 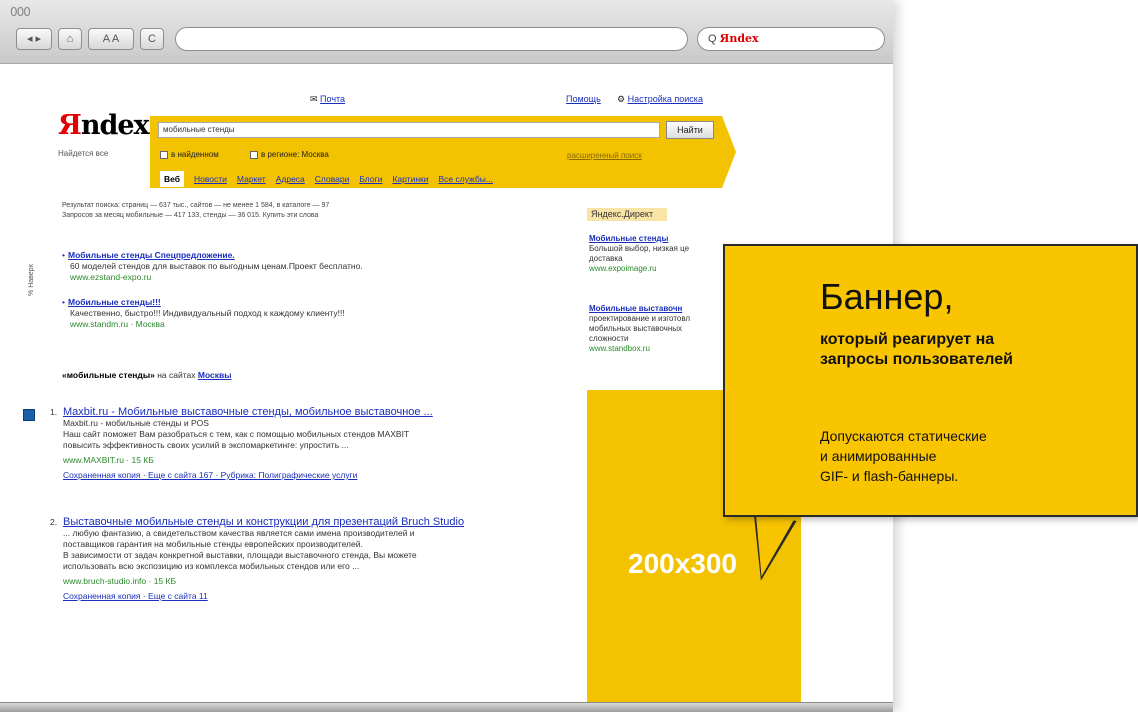 I want to click on callout-body-line: GIF- и flash-баннеры., so click(x=889, y=476).